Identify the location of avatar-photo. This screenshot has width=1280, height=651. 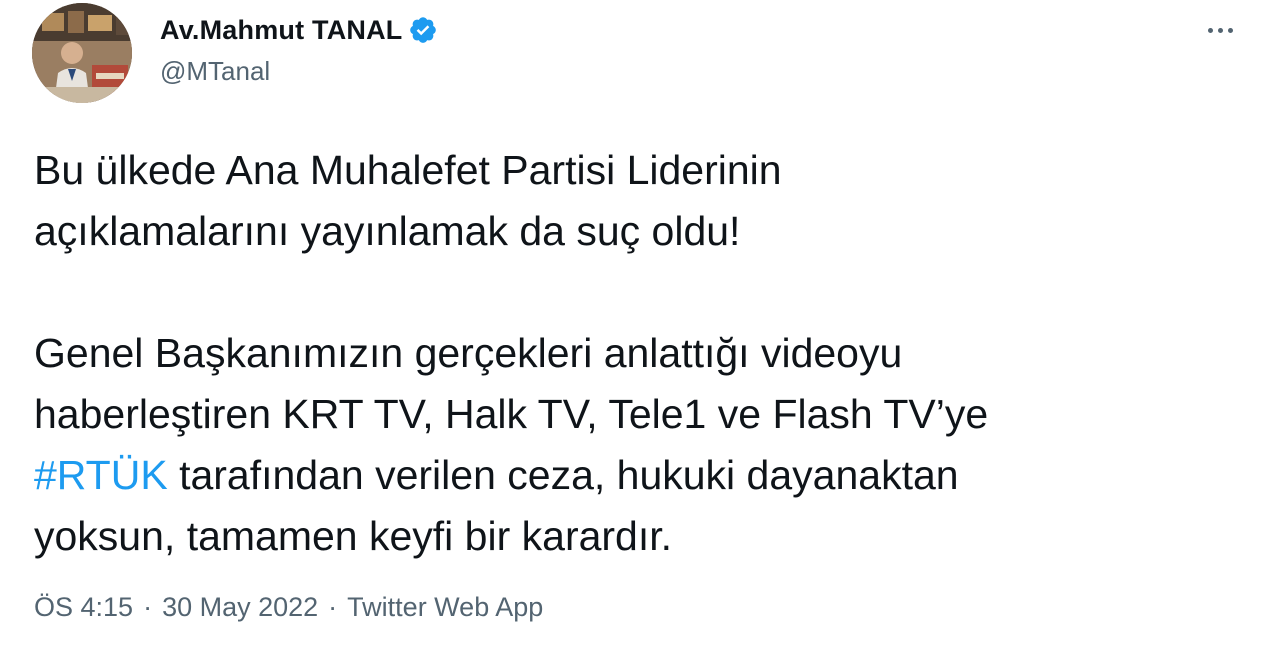
(82, 53).